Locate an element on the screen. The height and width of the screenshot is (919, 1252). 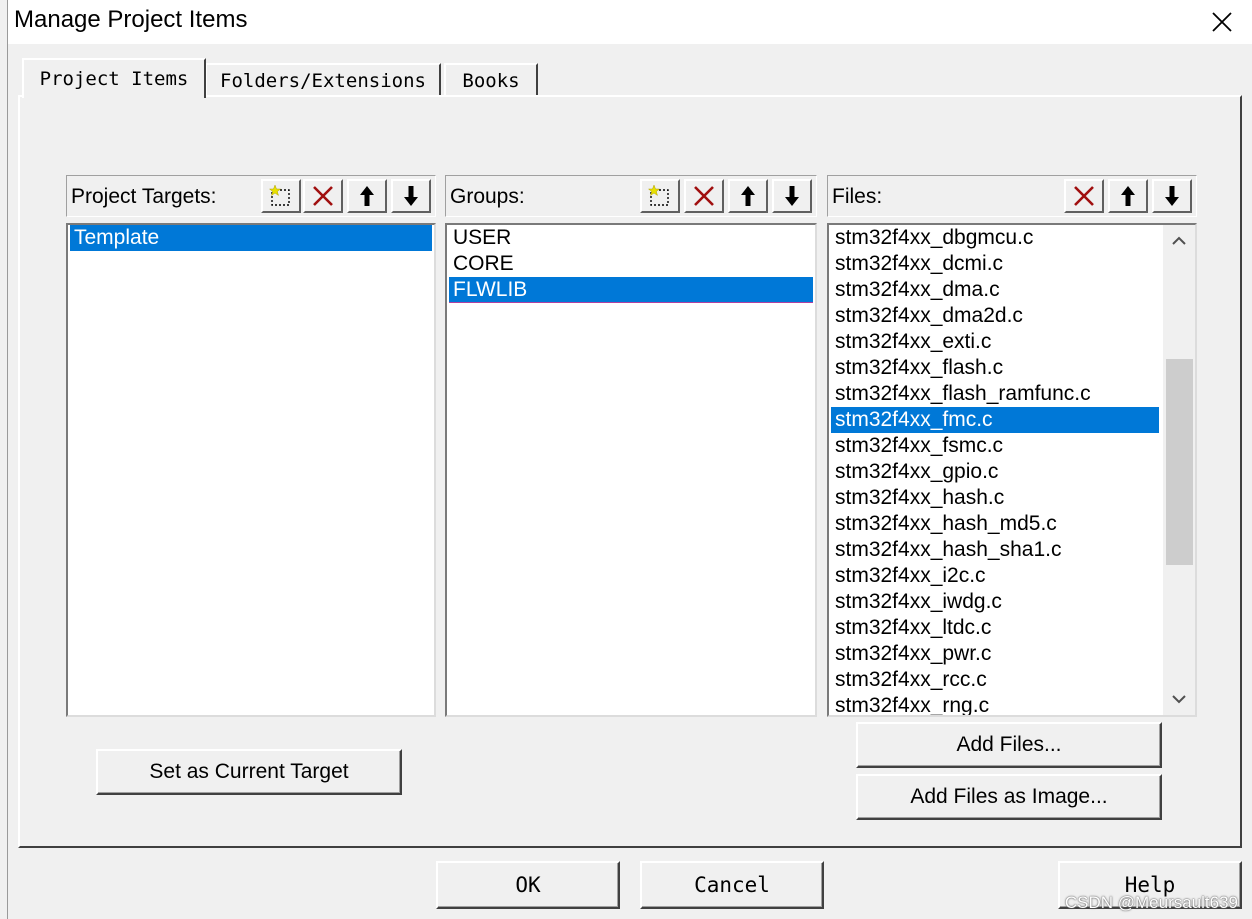
tab-label: Project Items is located at coordinates (114, 79).